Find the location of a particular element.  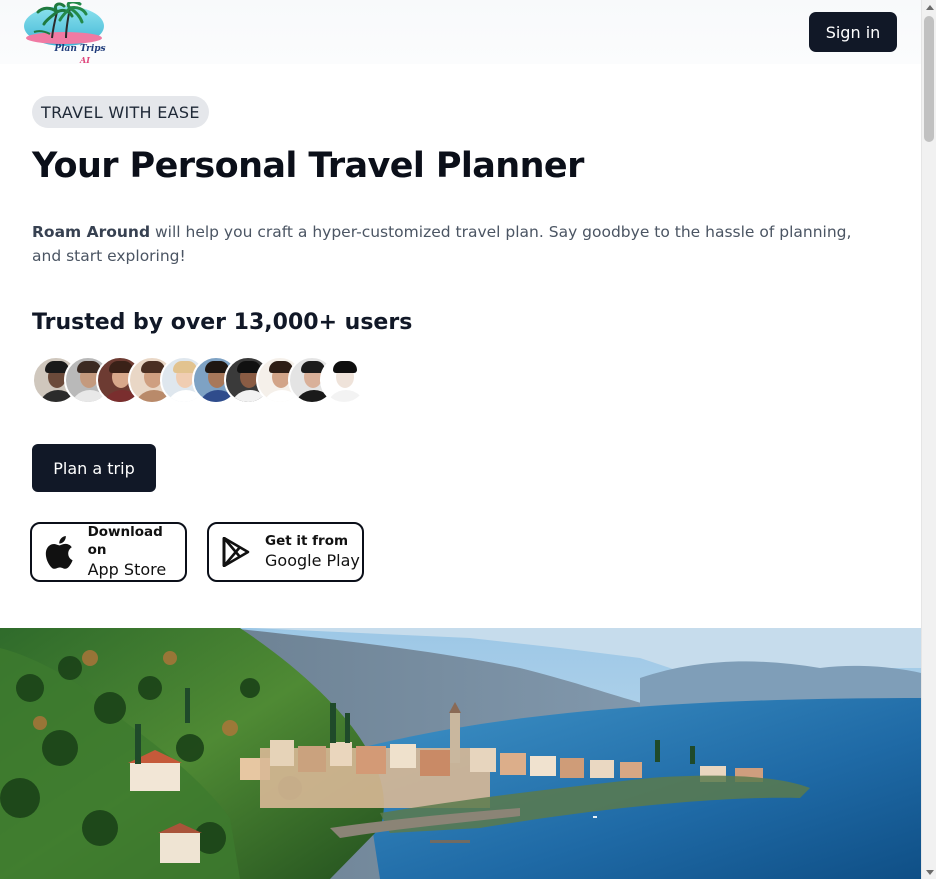

app-store-label: App Store is located at coordinates (127, 569).